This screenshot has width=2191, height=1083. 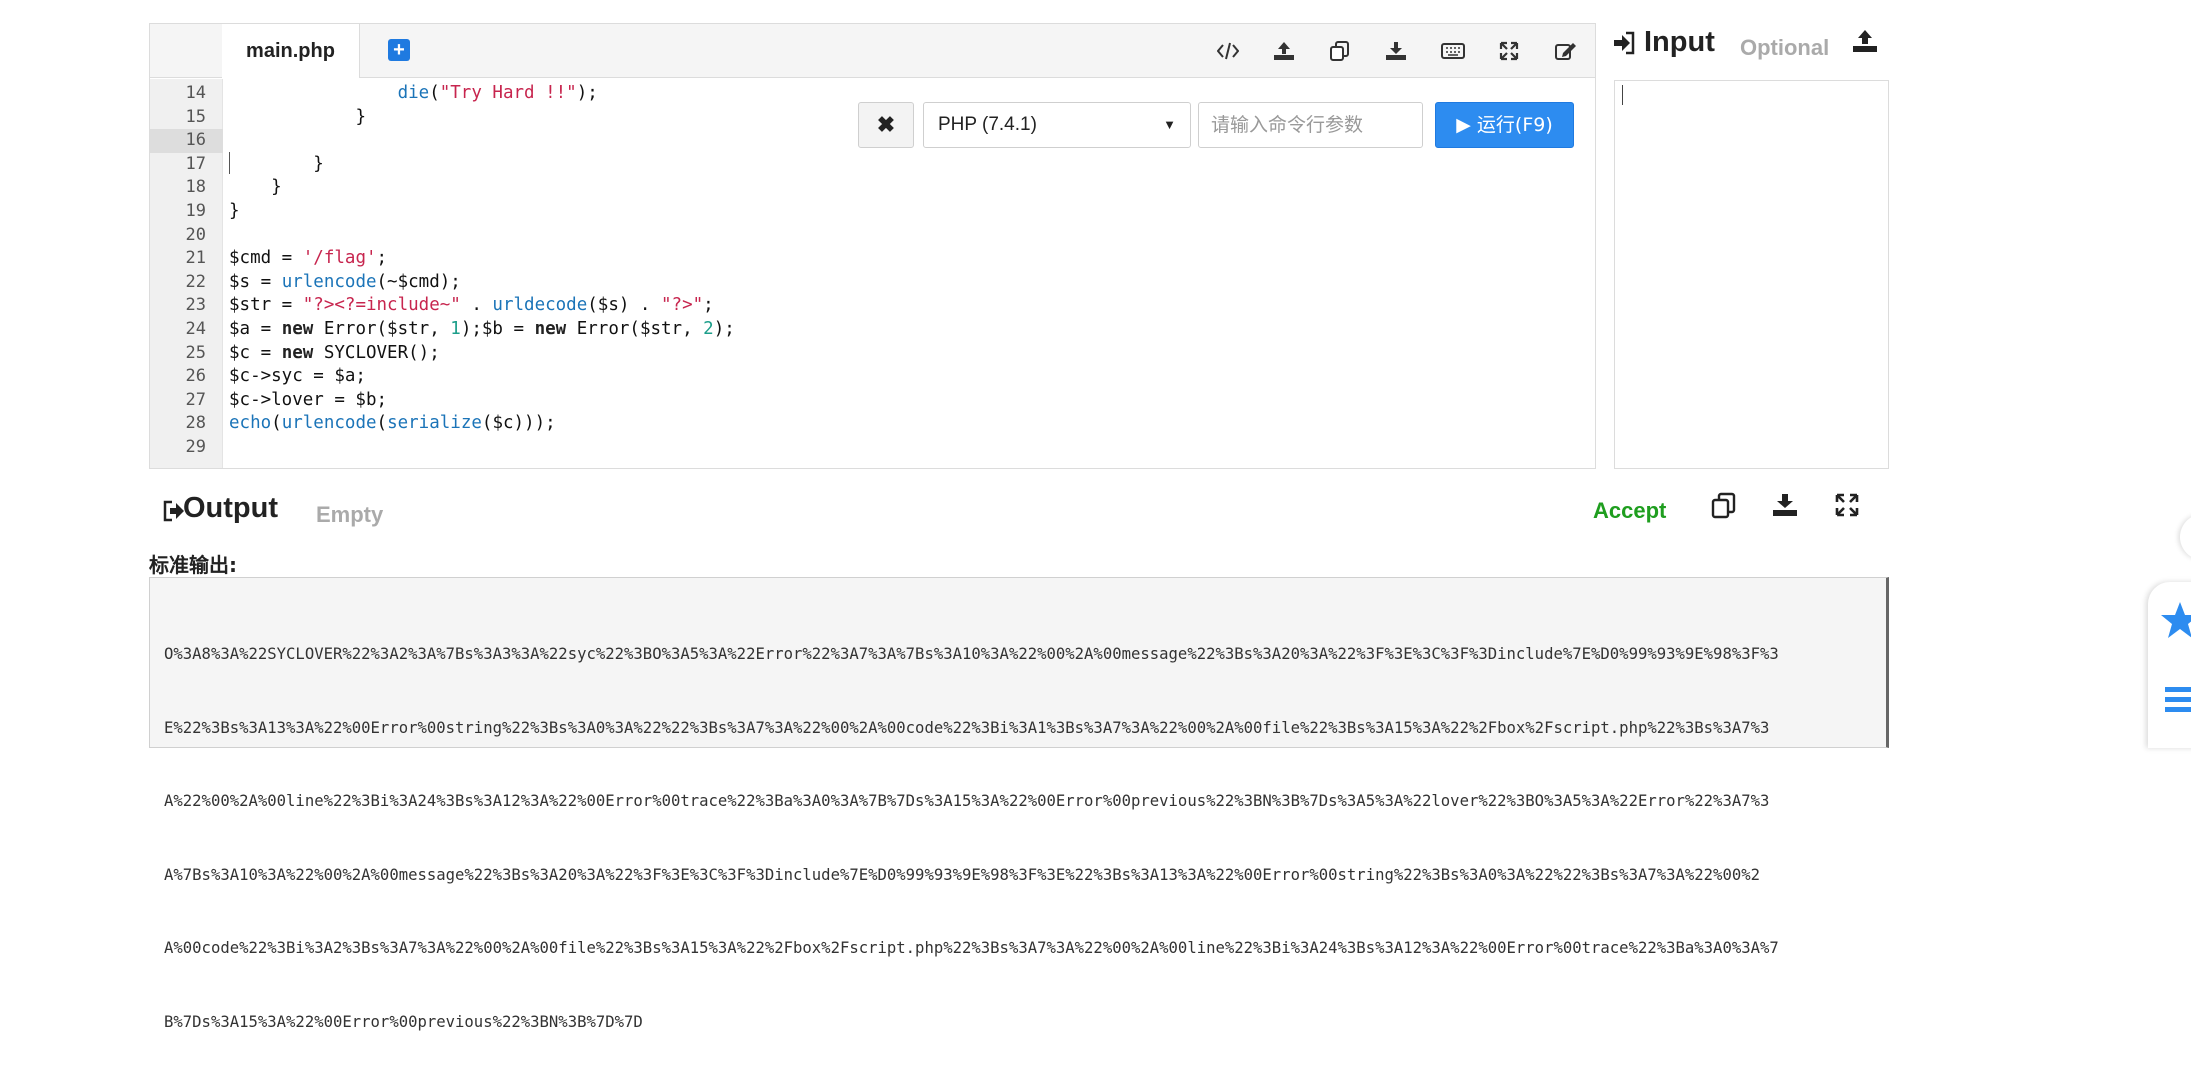 I want to click on edit-icon, so click(x=1566, y=51).